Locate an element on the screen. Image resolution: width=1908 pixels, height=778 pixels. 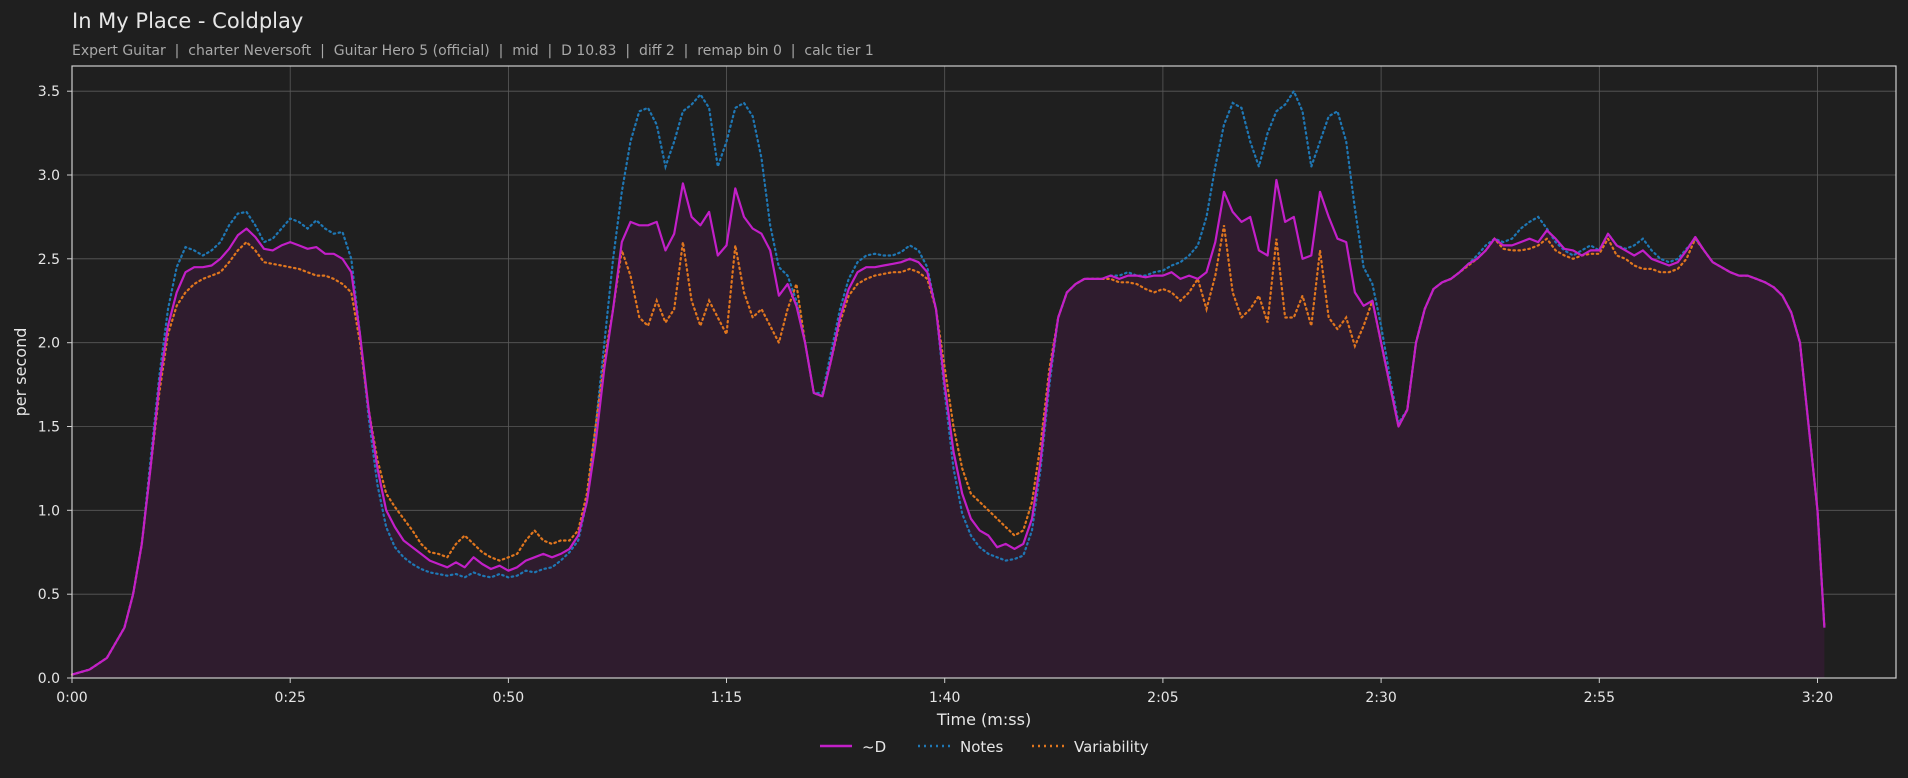
legend-label-notes: Notes is located at coordinates (982, 747).